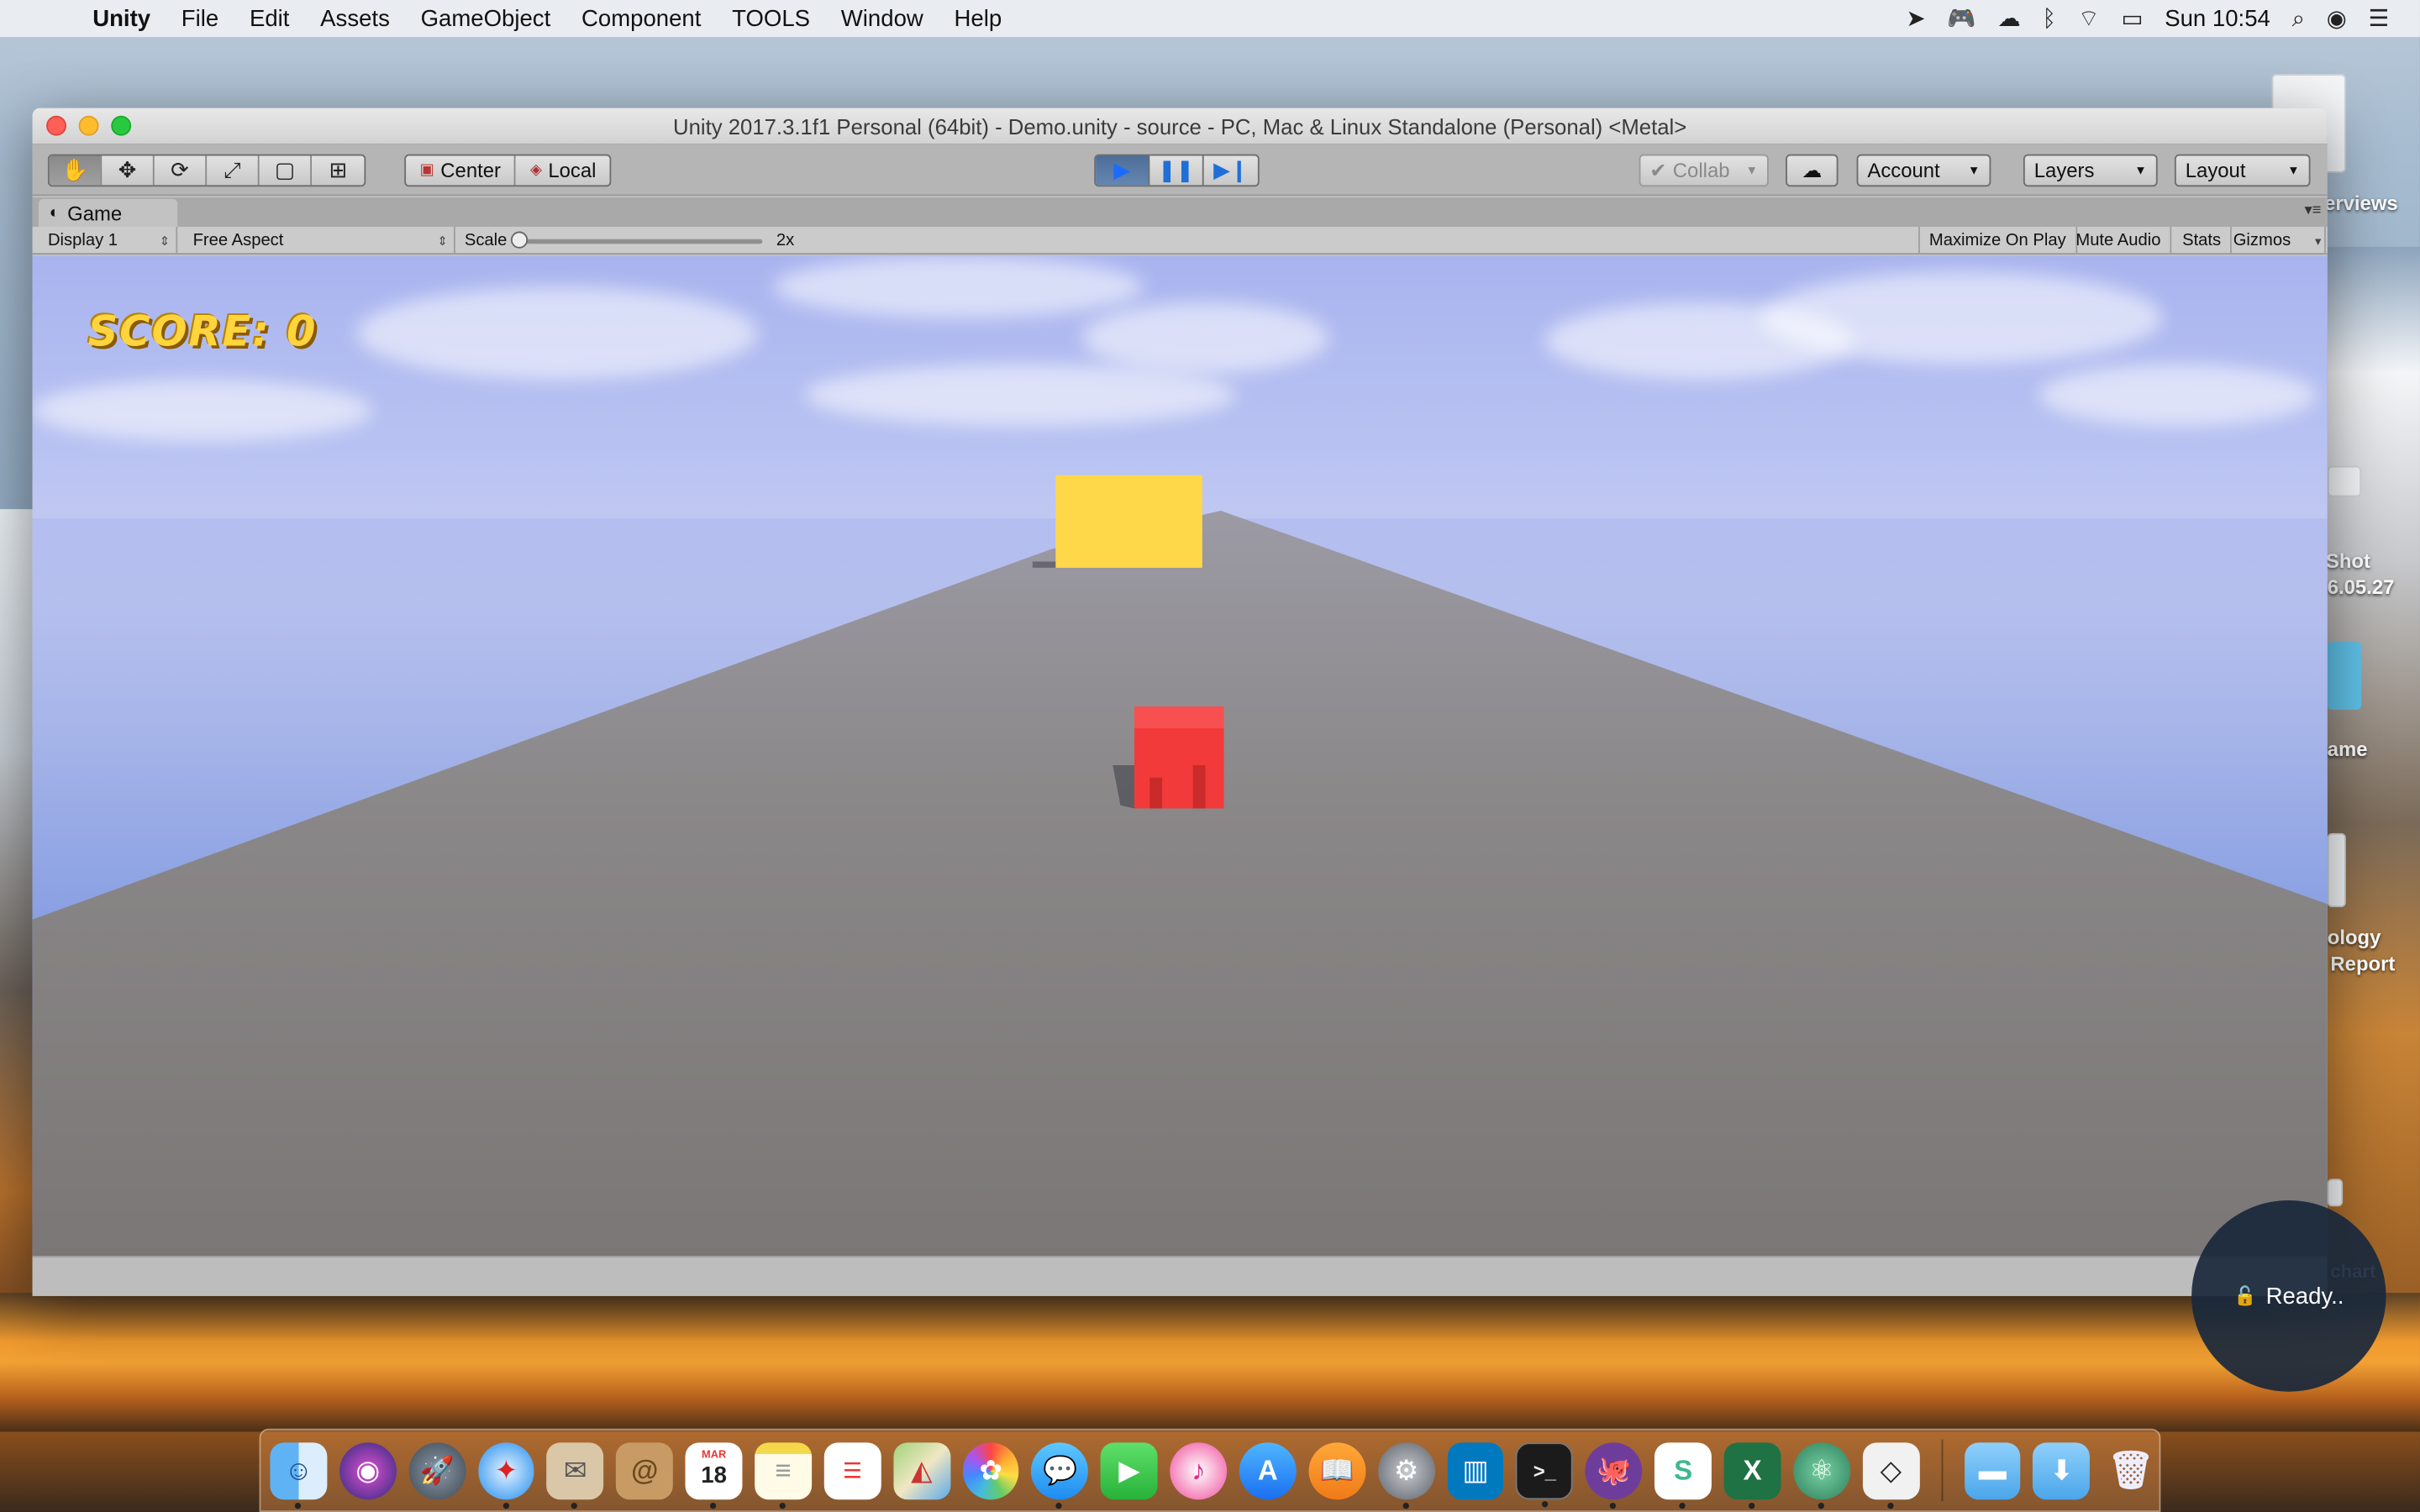  Describe the element at coordinates (2298, 18) in the screenshot. I see `spotlight-search-icon: ⌕` at that location.